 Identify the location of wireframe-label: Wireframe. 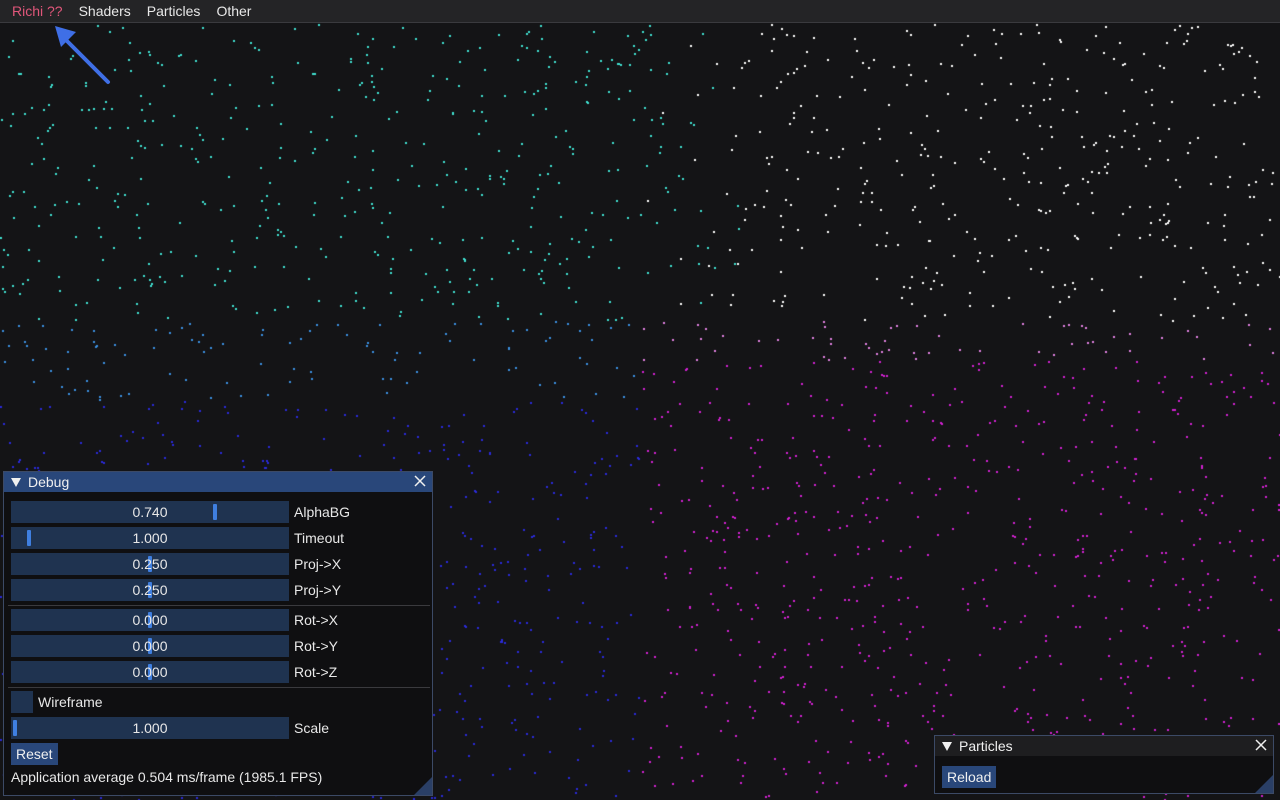
(70, 702).